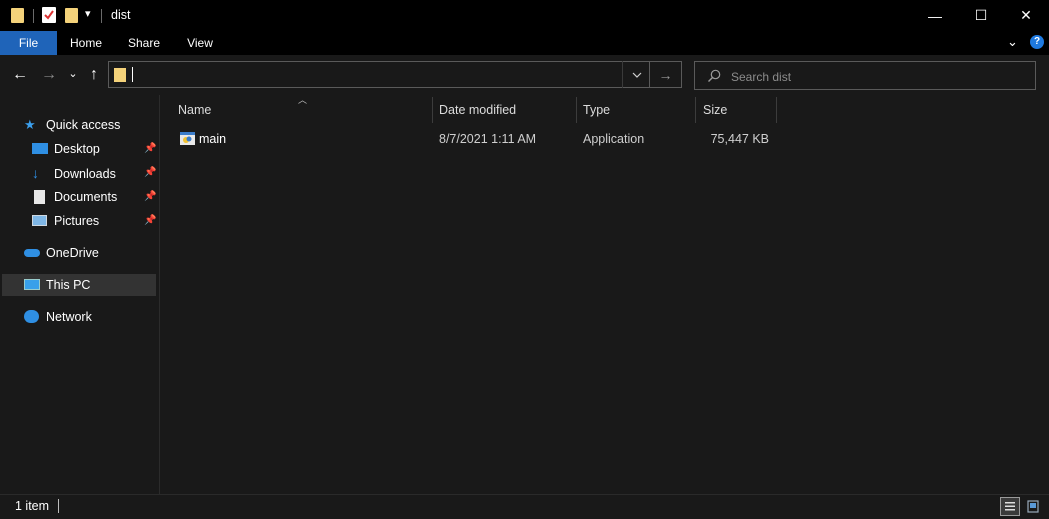 The height and width of the screenshot is (519, 1049). Describe the element at coordinates (32, 252) in the screenshot. I see `cloud-icon` at that location.